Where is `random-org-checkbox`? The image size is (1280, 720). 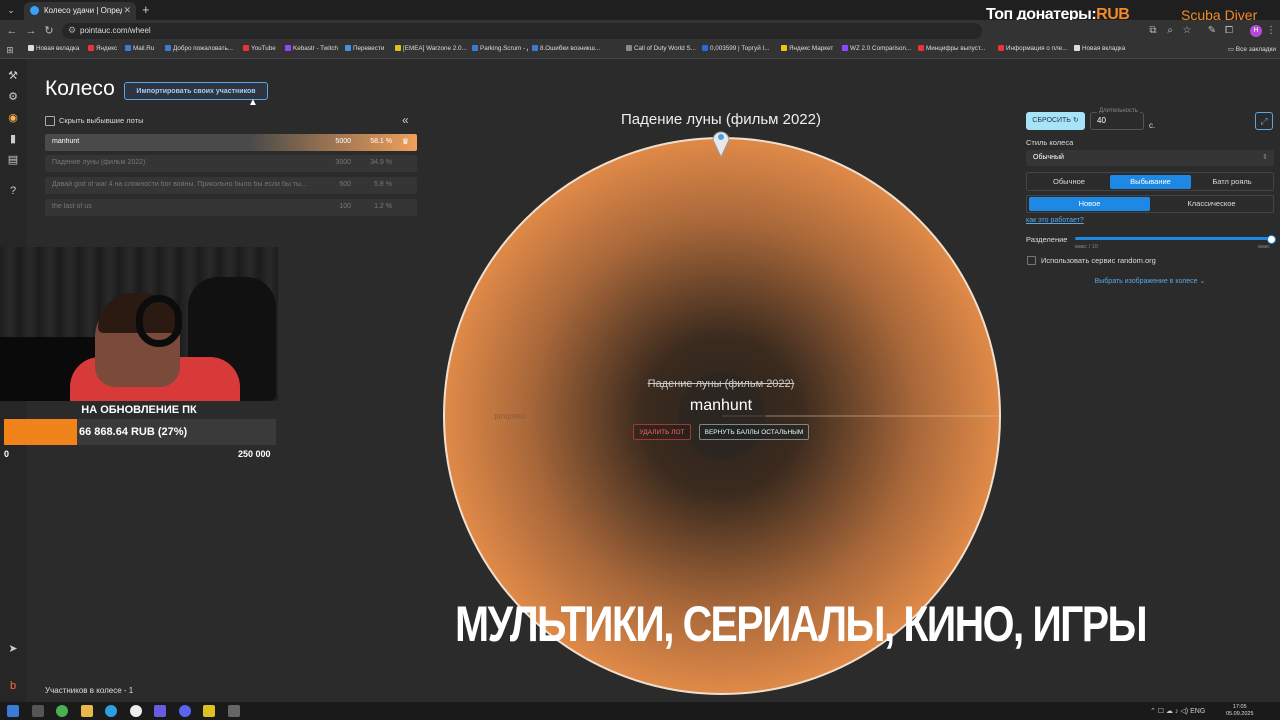 random-org-checkbox is located at coordinates (1031, 260).